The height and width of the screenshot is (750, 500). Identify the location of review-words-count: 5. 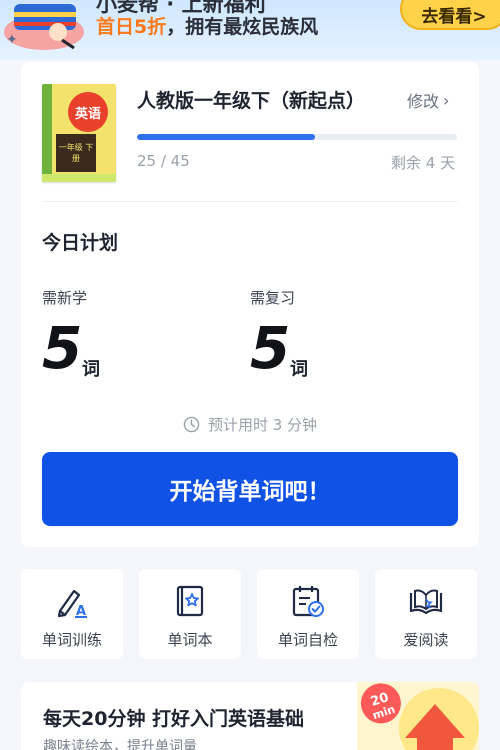
(270, 348).